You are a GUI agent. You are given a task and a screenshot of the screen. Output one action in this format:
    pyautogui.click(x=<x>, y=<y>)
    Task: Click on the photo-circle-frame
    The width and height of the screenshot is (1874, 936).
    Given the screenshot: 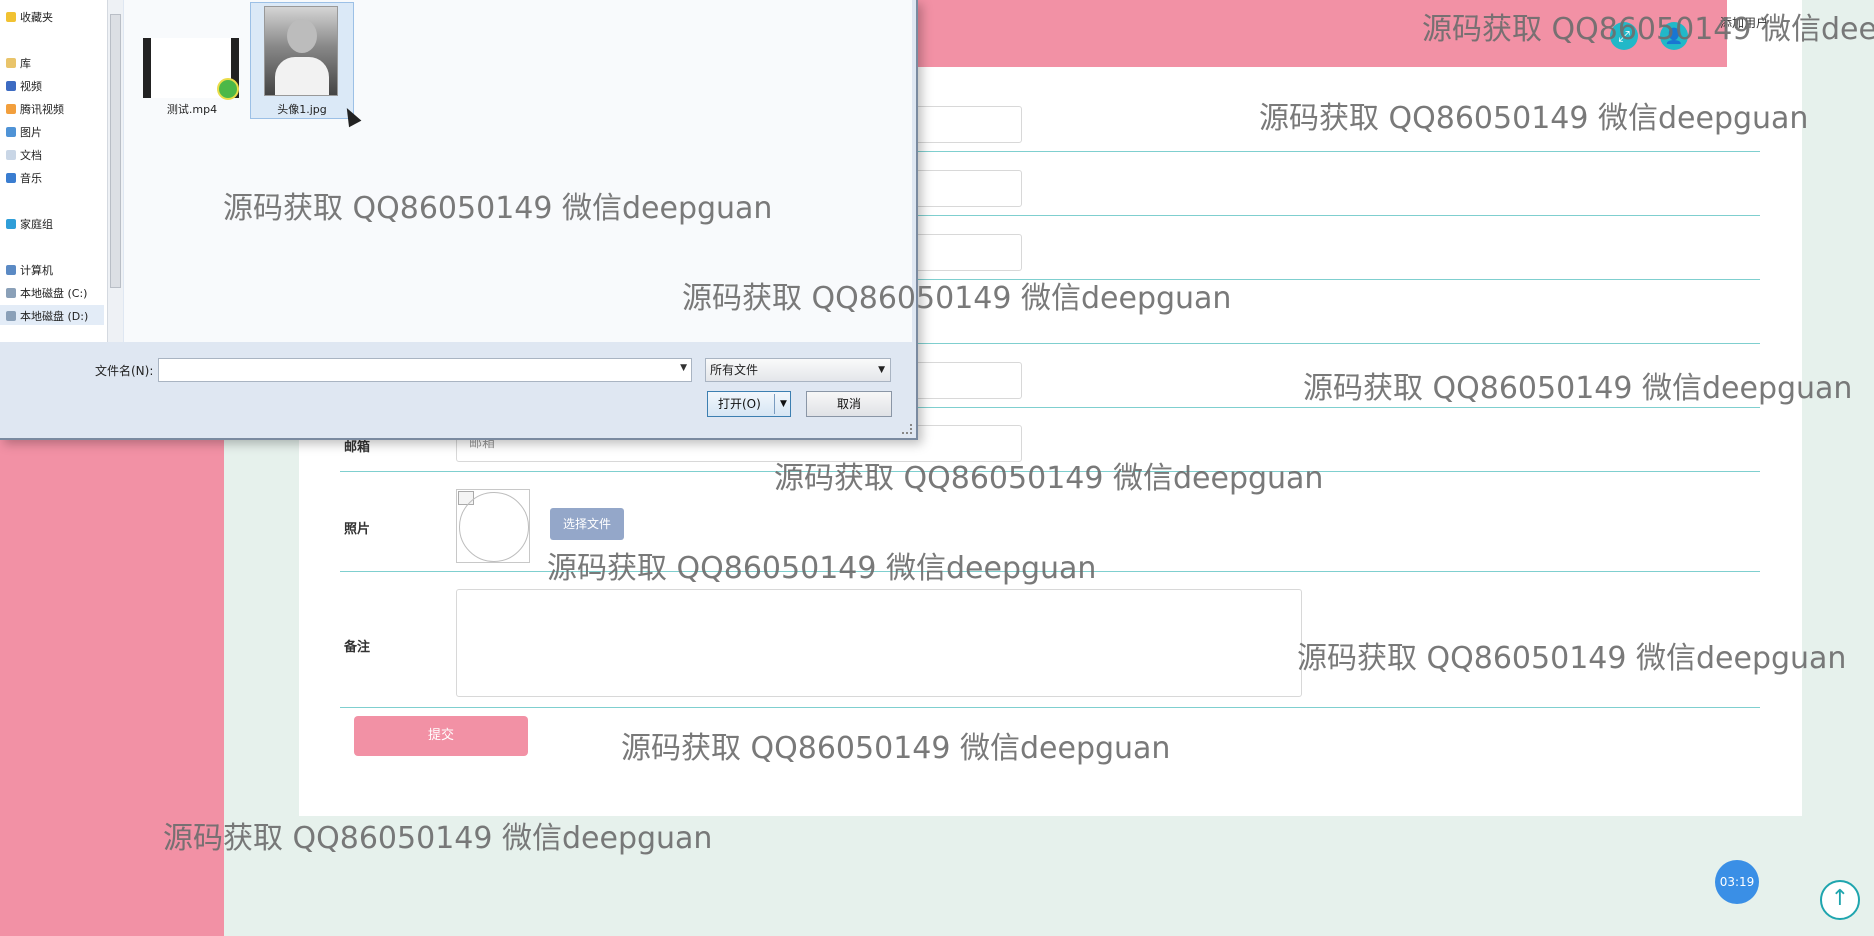 What is the action you would take?
    pyautogui.click(x=494, y=527)
    